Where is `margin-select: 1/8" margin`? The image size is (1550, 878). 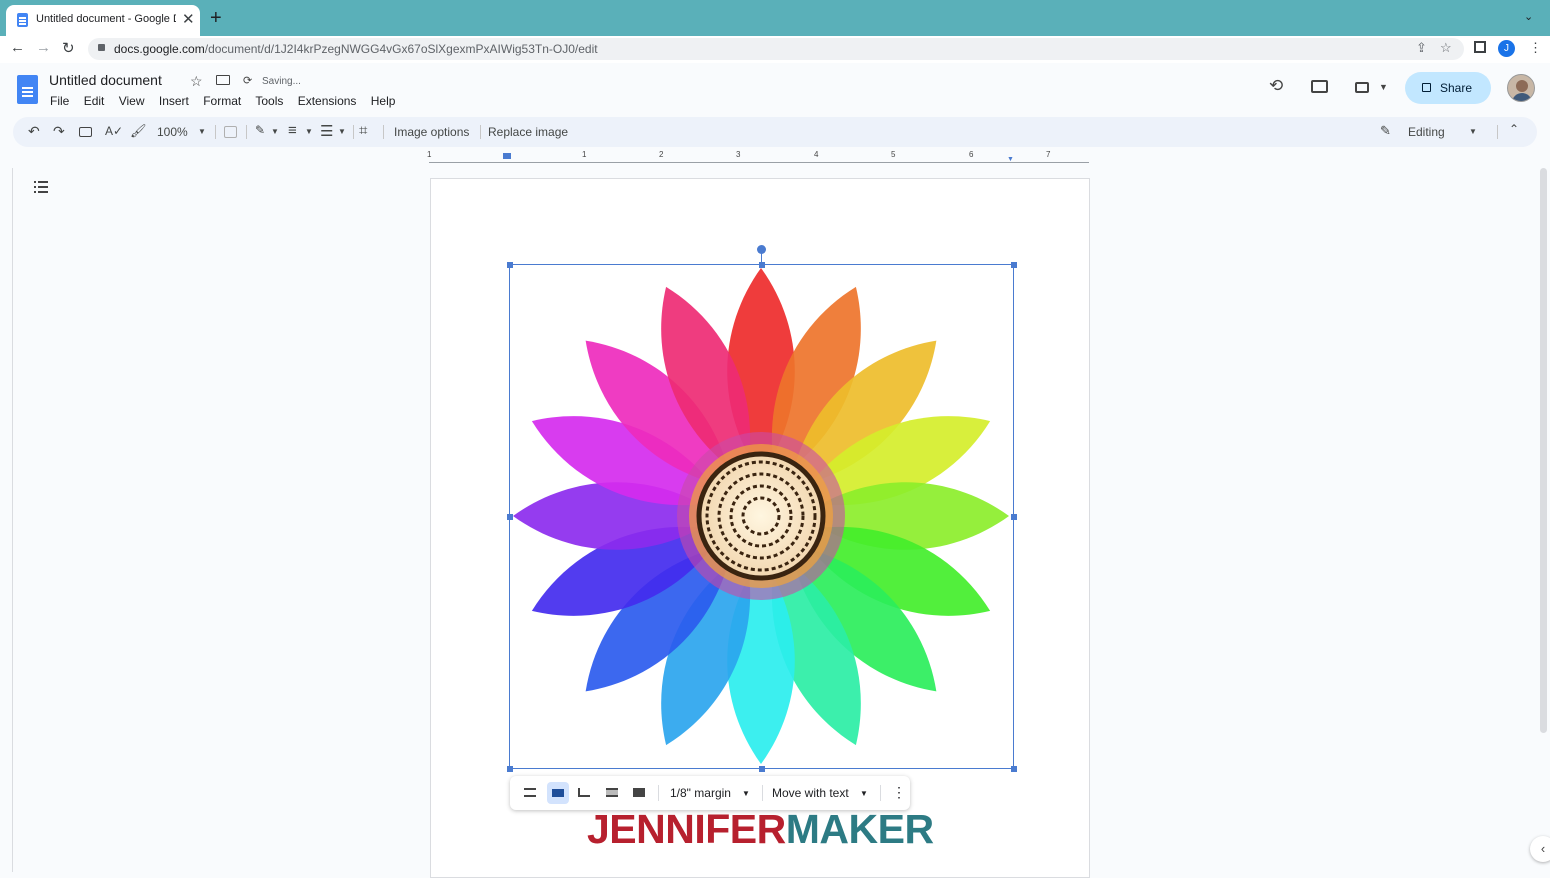 margin-select: 1/8" margin is located at coordinates (700, 793).